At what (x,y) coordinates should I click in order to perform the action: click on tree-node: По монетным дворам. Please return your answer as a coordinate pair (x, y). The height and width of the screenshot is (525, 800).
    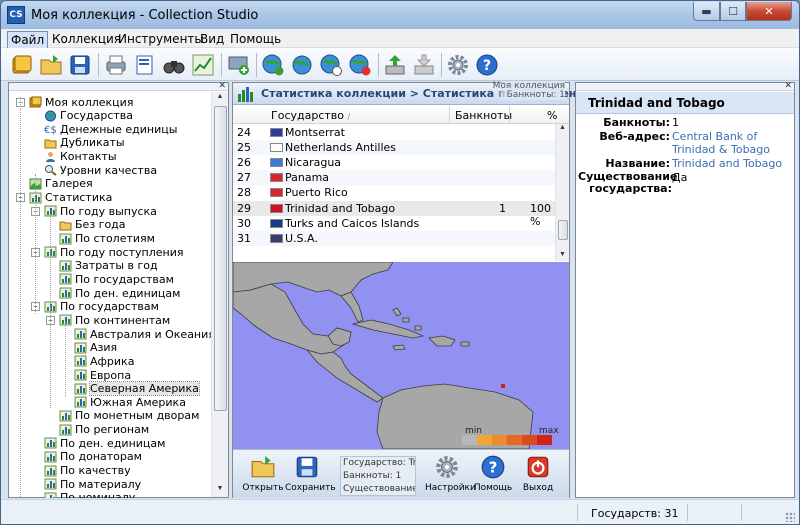
    Looking at the image, I should click on (129, 416).